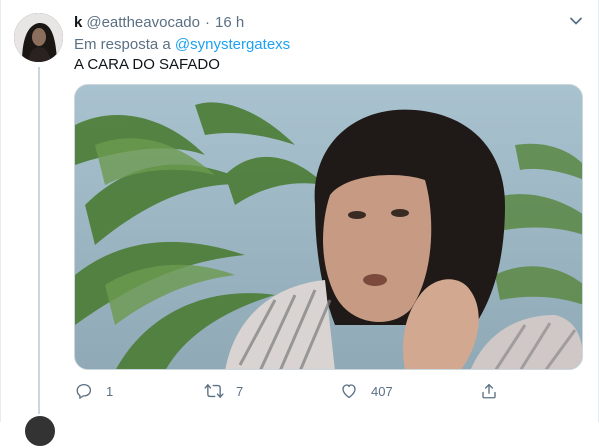 The width and height of the screenshot is (599, 448). I want to click on tweet-text: A CARA DO SAFADO, so click(147, 64).